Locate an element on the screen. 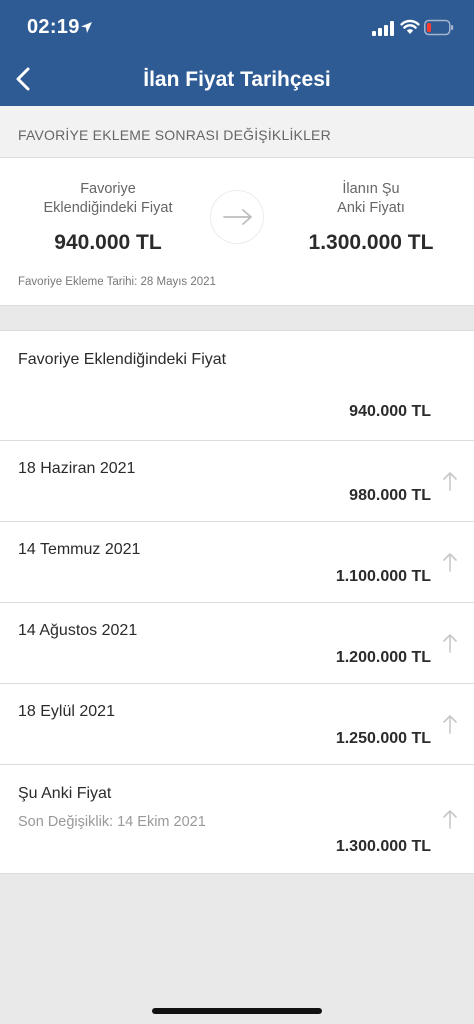  current-price-label: İlanın Şu Anki Fiyatı is located at coordinates (371, 198).